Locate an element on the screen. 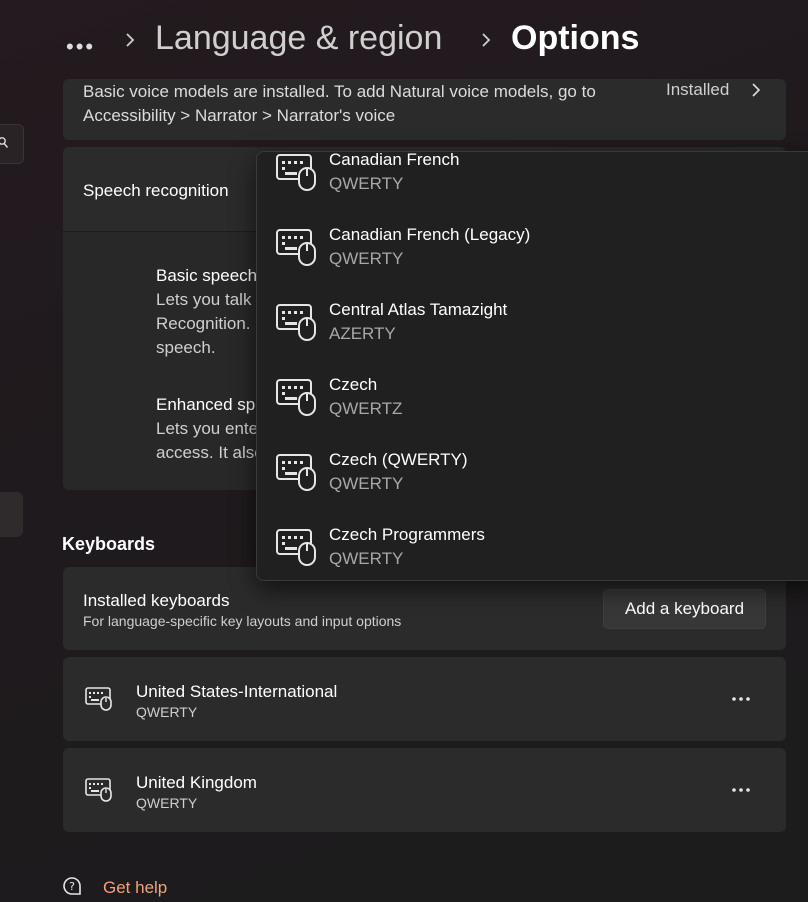 The width and height of the screenshot is (808, 902). speech-option-title: Basic speech is located at coordinates (207, 275).